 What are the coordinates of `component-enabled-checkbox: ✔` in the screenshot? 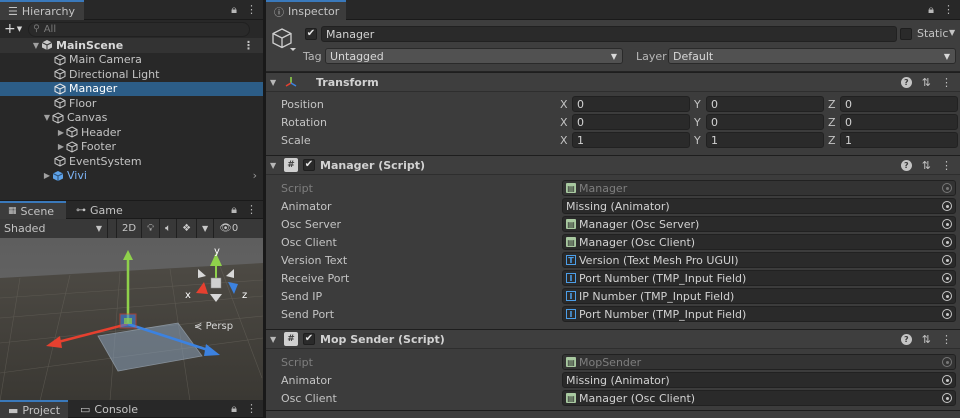 It's located at (309, 339).